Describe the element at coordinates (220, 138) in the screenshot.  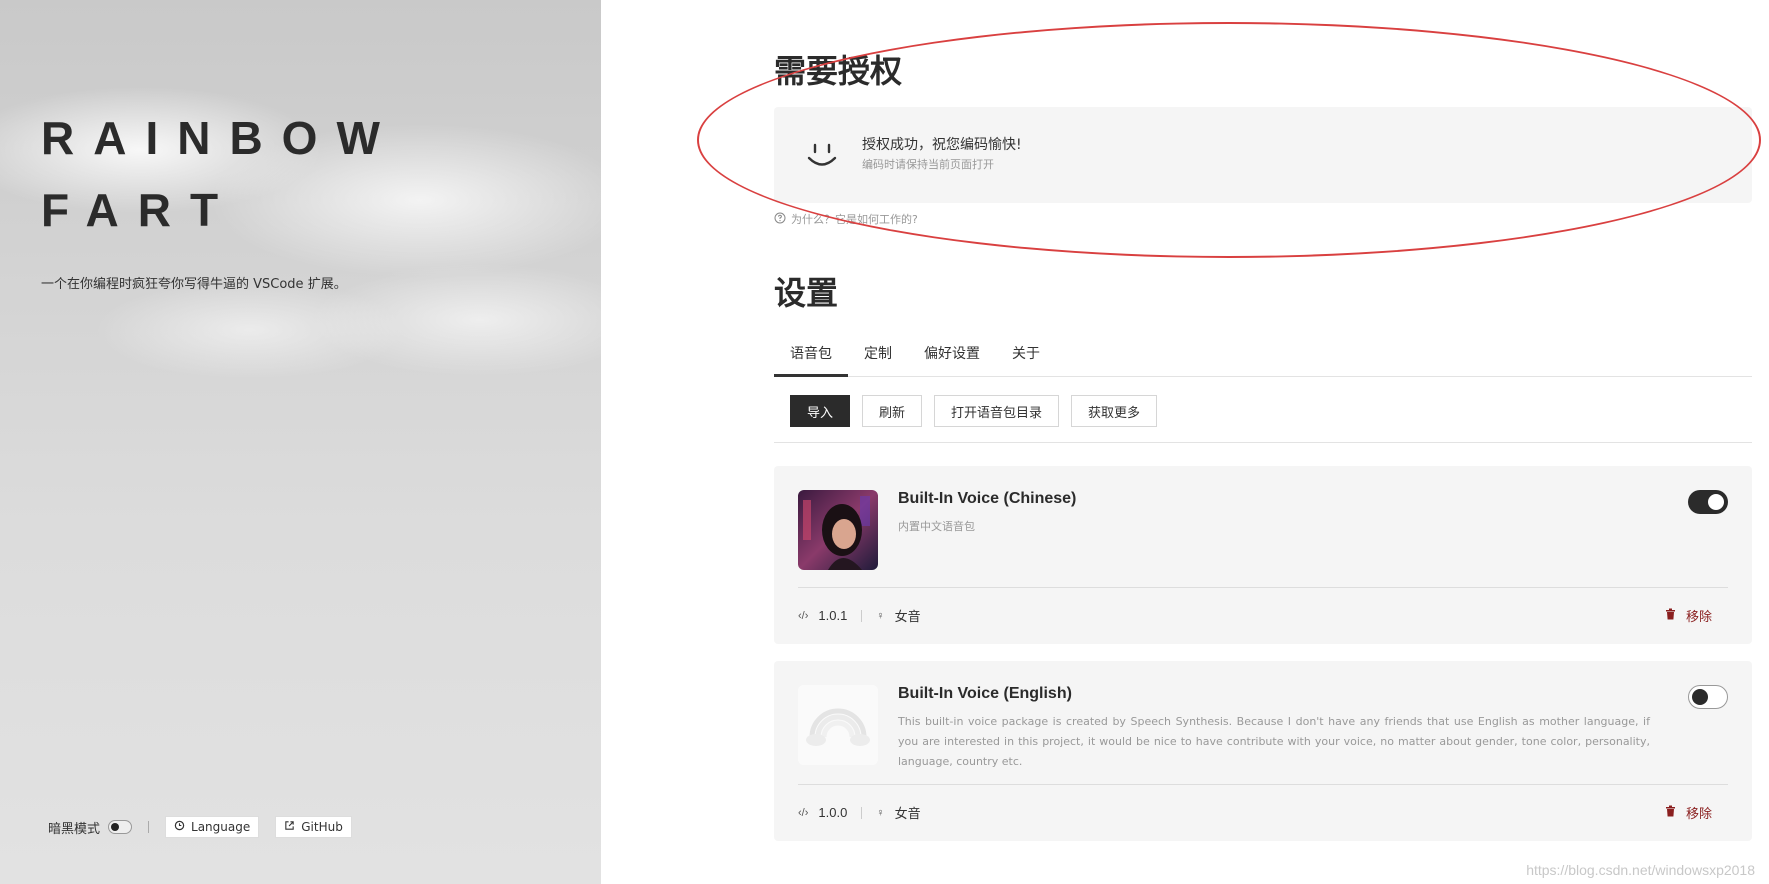
I see `brand-line-1: RAINBOW` at that location.